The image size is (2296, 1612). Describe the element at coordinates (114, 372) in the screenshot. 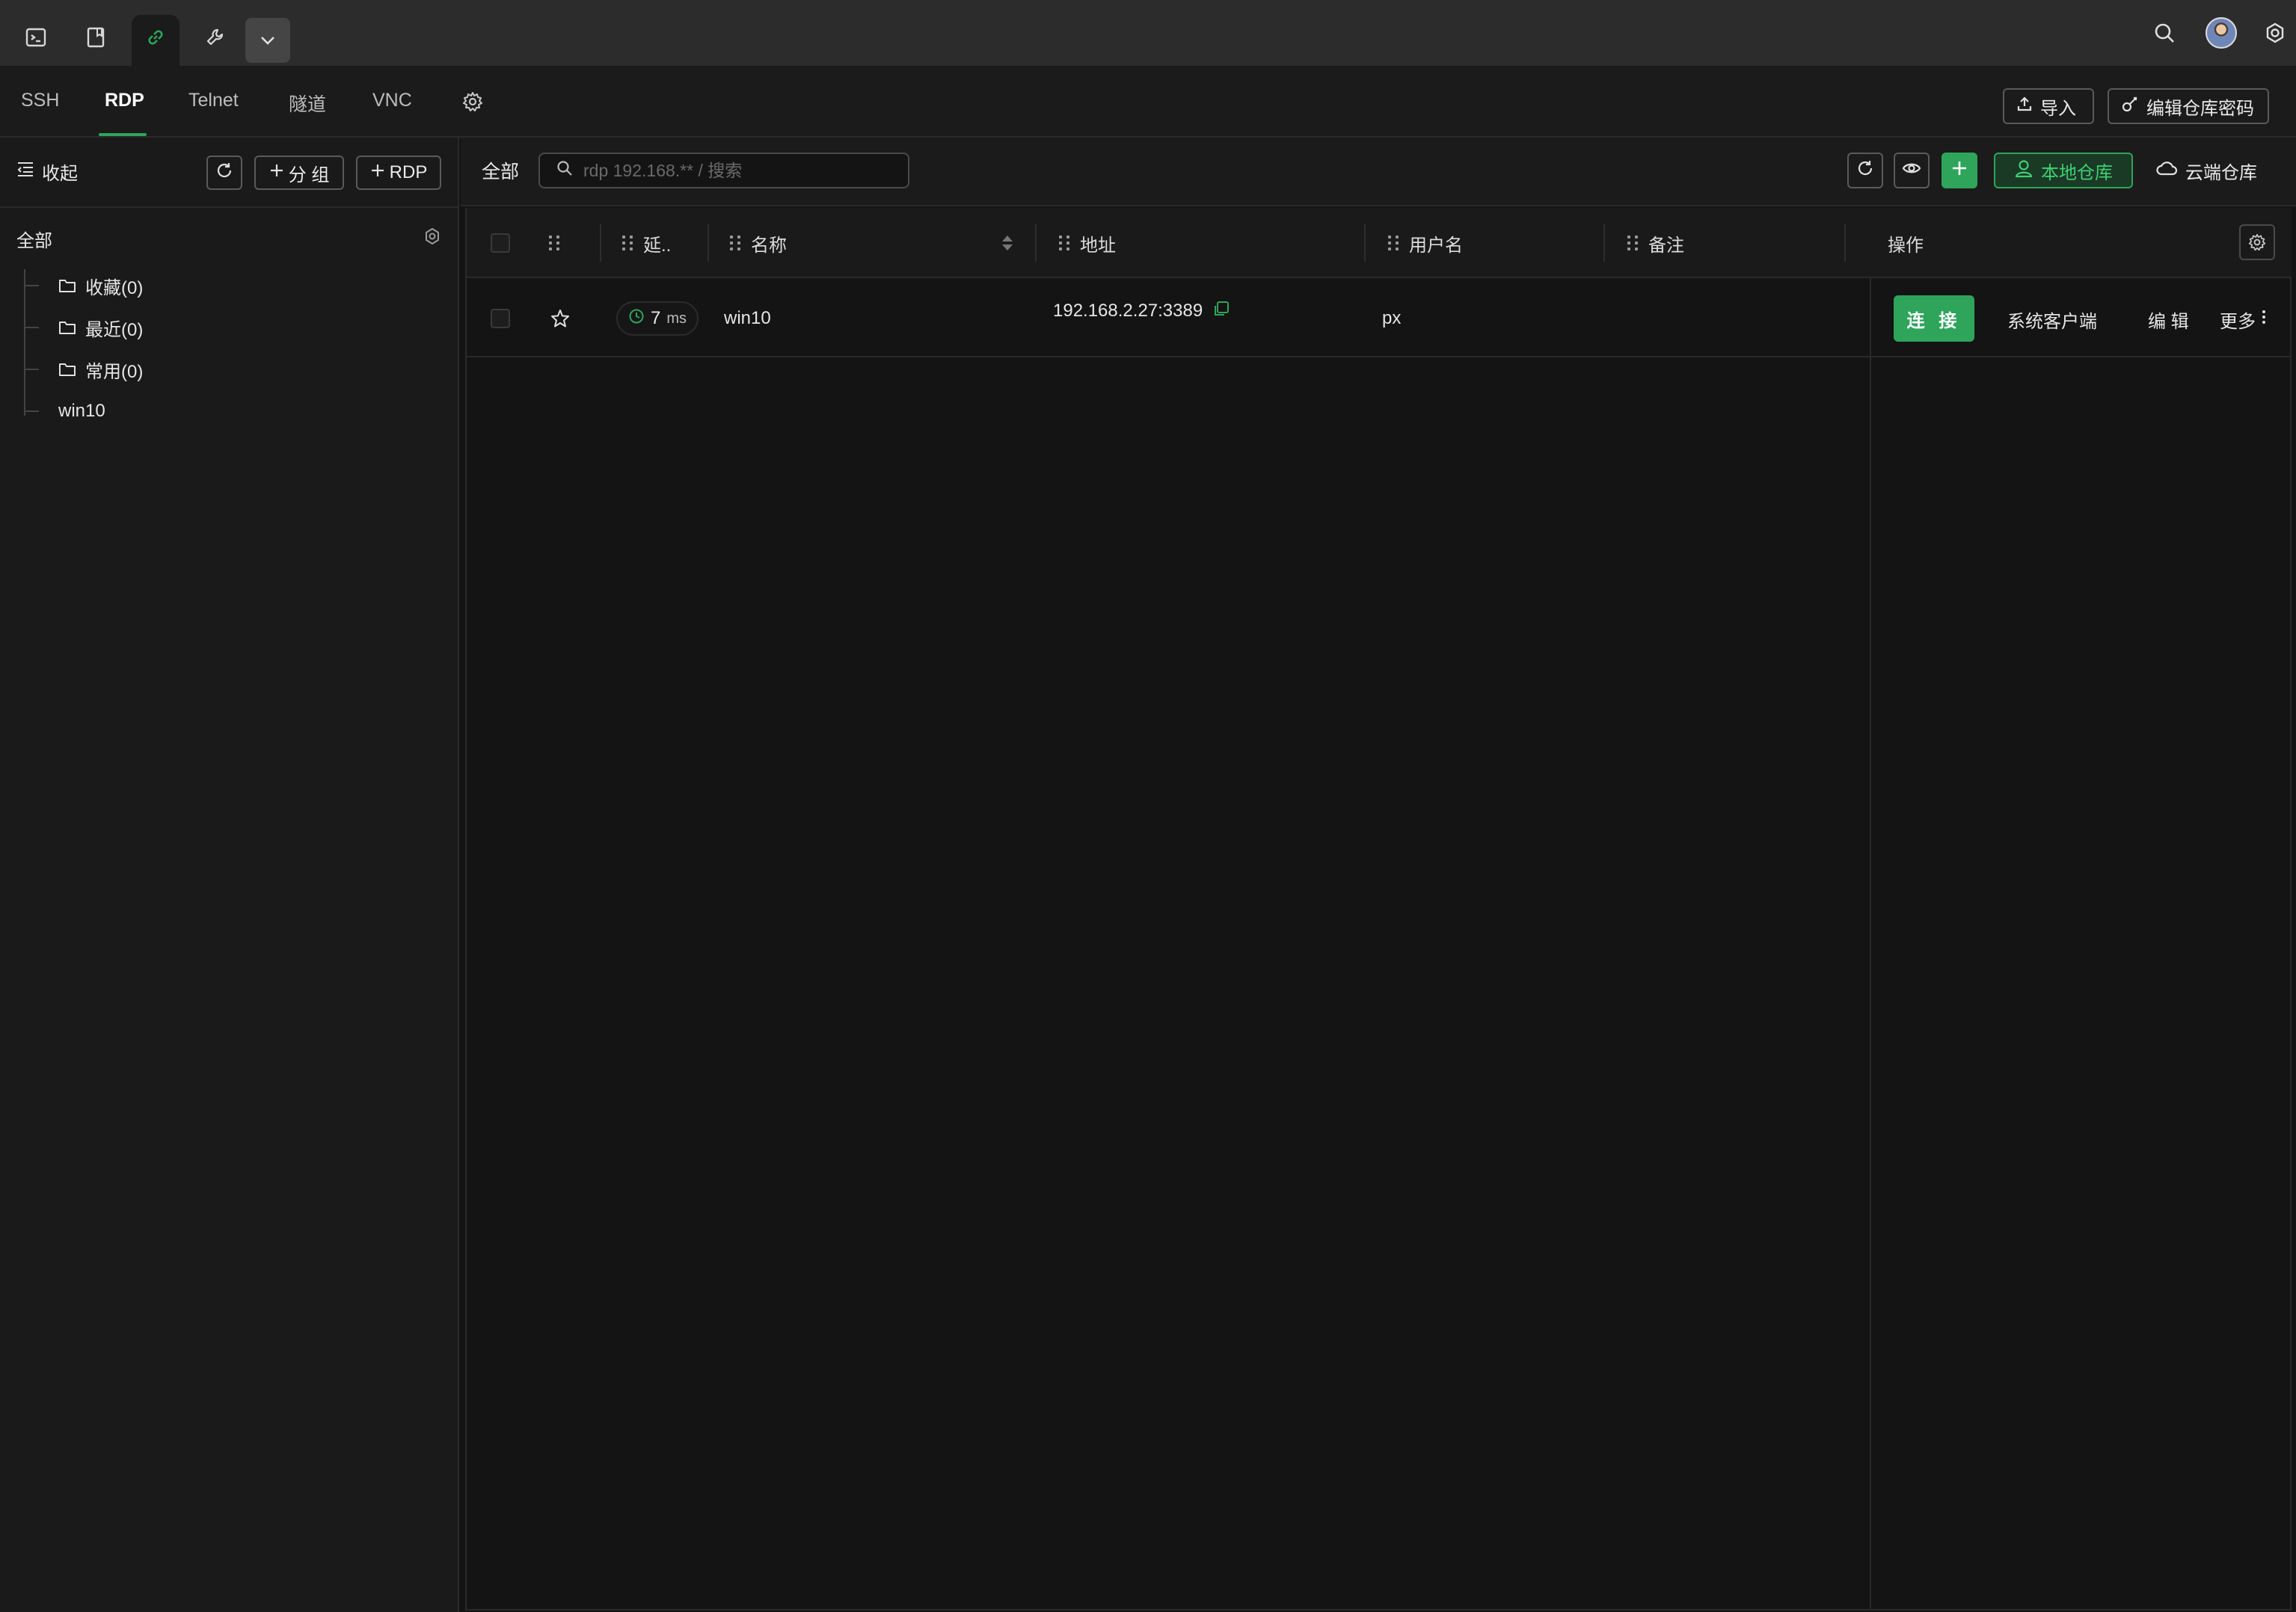

I see `tree-group-label: 常用(0)` at that location.